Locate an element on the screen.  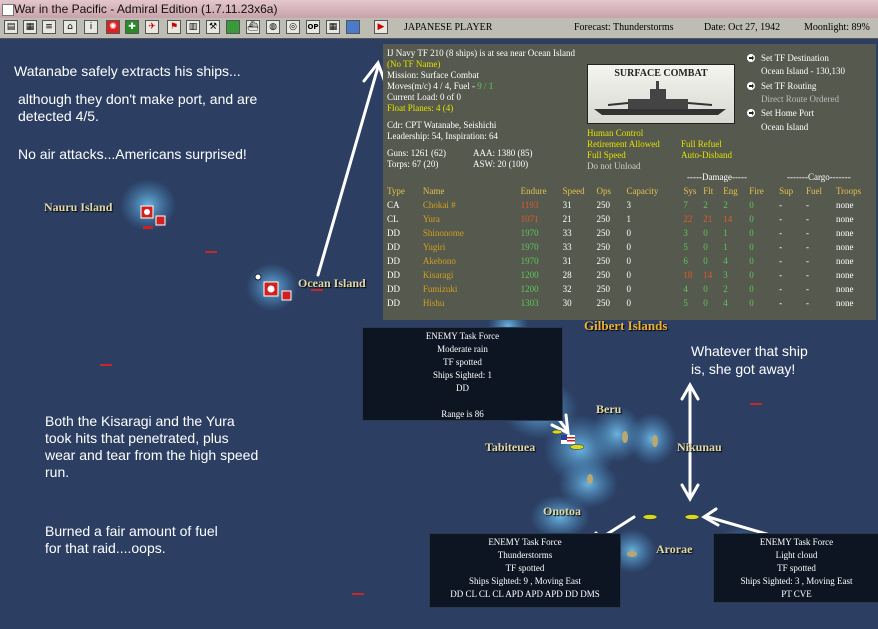
ships-icon: ⌂ is located at coordinates (70, 27).